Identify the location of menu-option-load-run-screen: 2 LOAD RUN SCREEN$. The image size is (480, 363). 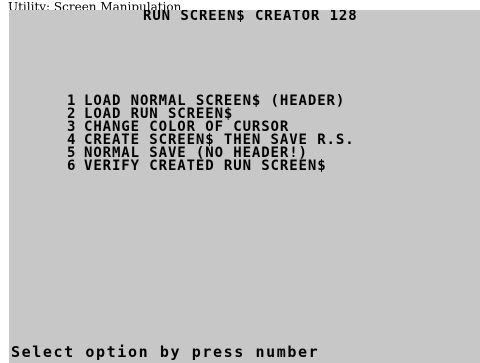
(183, 108).